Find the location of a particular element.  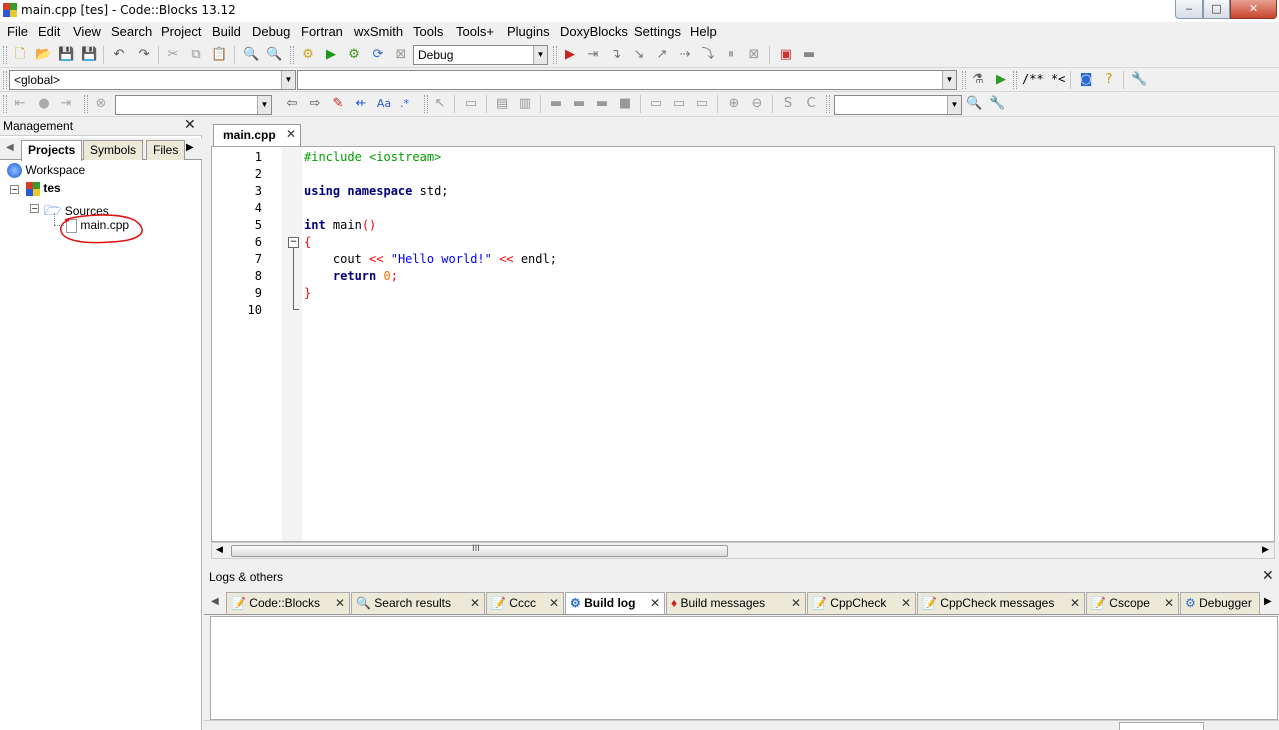

menu-edit: Edit is located at coordinates (49, 31).